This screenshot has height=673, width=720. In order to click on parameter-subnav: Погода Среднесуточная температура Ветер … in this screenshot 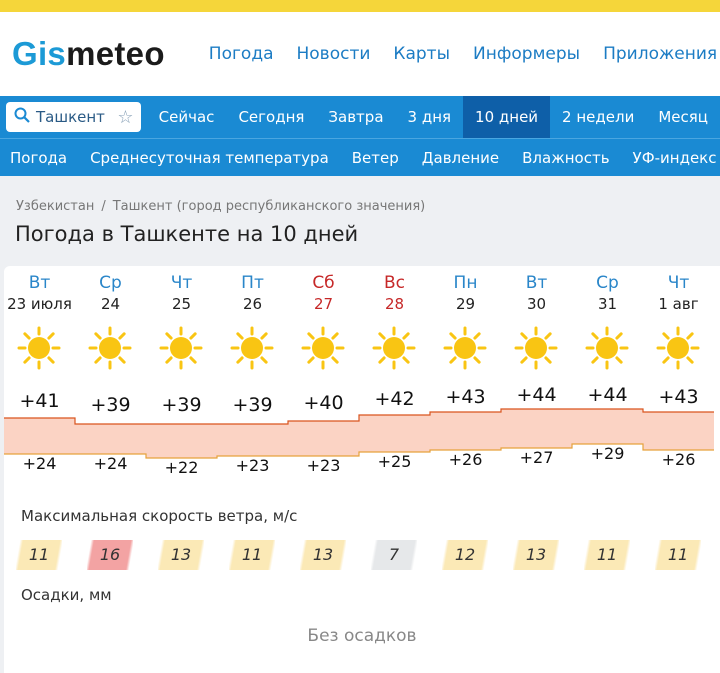, I will do `click(360, 157)`.